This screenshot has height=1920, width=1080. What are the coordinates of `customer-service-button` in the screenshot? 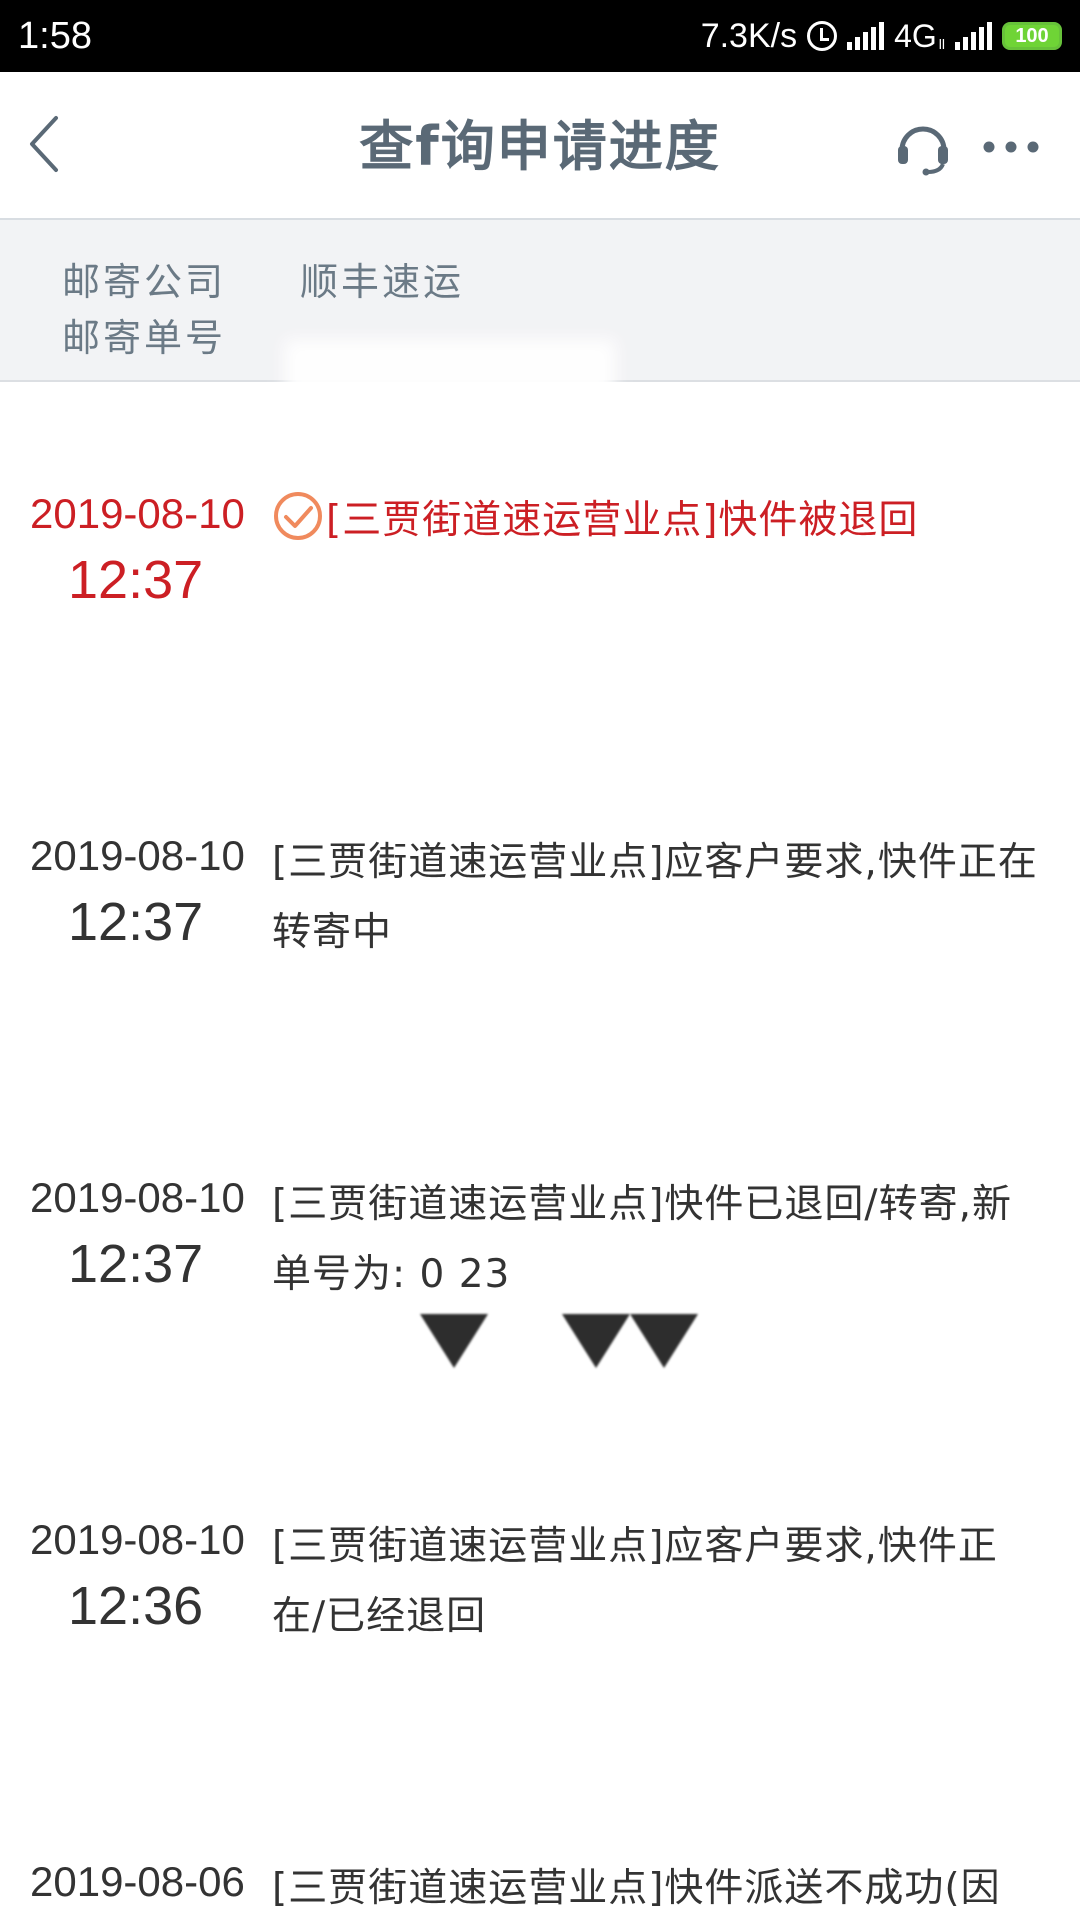 It's located at (923, 147).